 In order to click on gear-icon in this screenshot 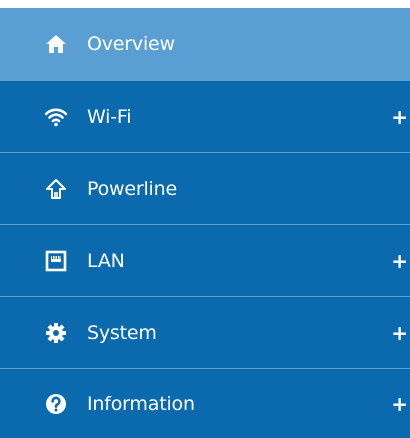, I will do `click(56, 333)`.